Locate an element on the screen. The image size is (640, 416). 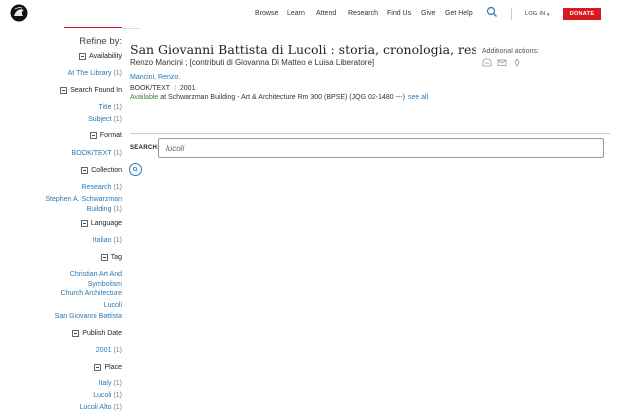
search-submit-button is located at coordinates (135, 169).